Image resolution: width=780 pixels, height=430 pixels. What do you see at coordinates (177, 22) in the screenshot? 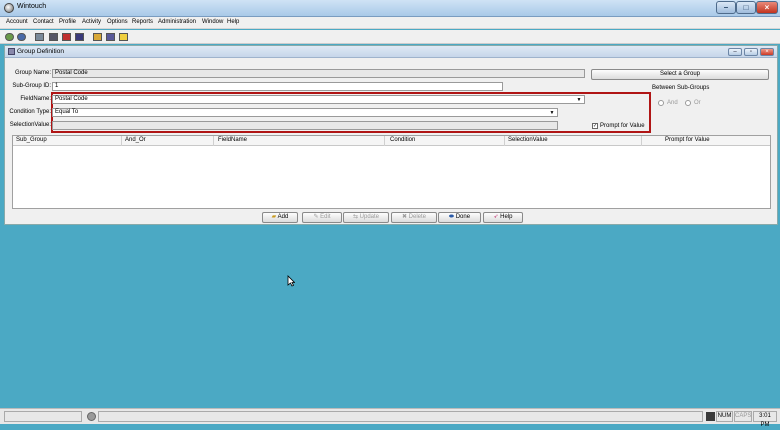
I see `menu-administration: Administration` at bounding box center [177, 22].